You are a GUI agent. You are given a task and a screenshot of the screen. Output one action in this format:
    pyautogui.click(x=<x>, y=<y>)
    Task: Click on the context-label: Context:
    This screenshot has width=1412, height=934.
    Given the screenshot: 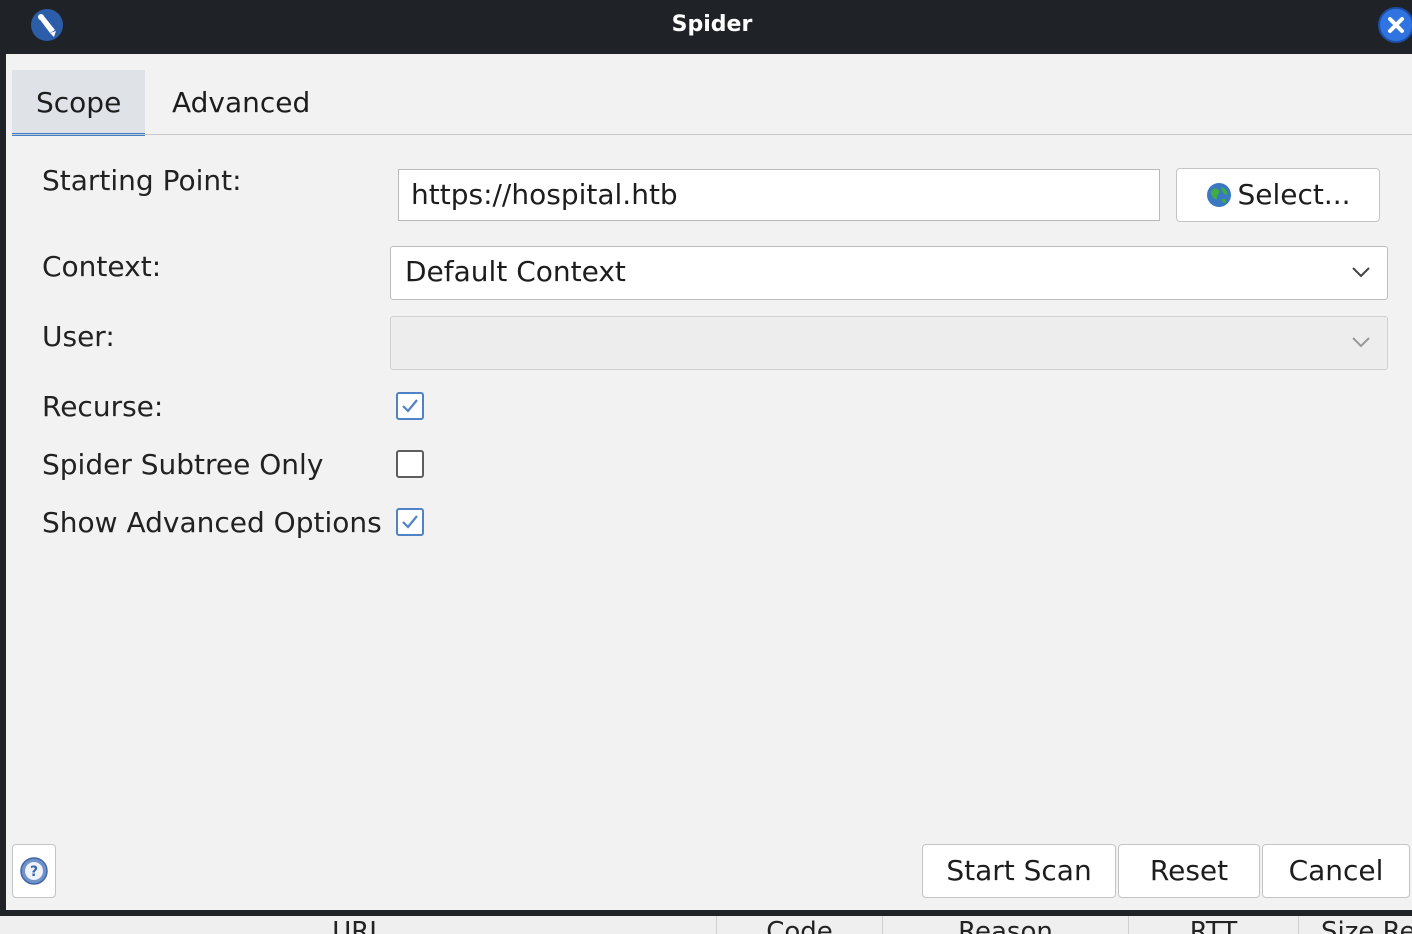 What is the action you would take?
    pyautogui.click(x=102, y=266)
    